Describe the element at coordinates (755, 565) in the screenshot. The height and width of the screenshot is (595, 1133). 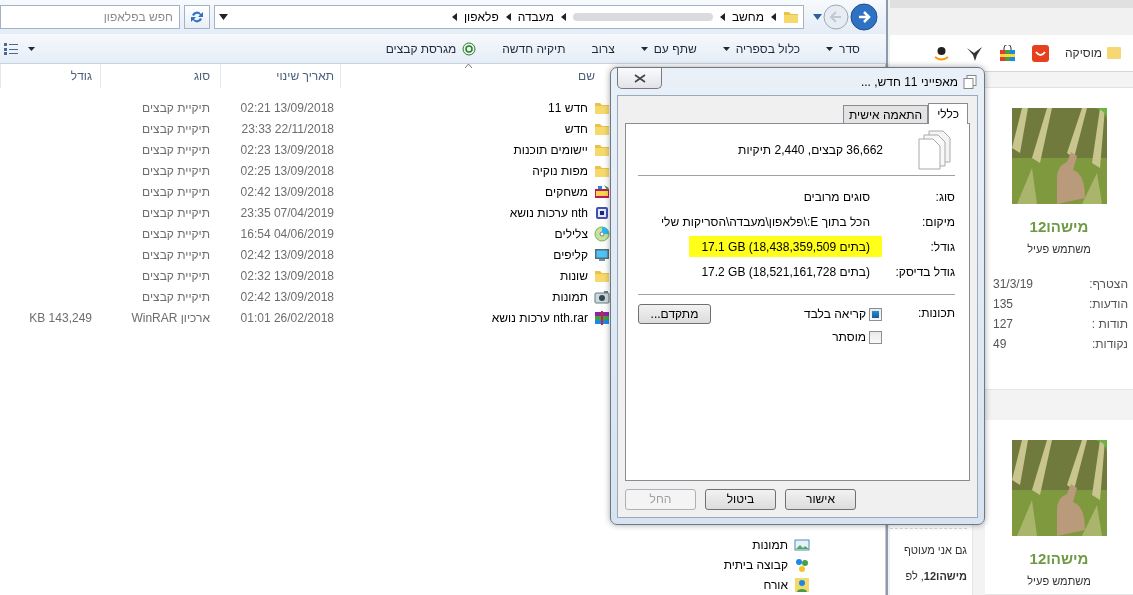
I see `nav-item: קבוצה ביתית` at that location.